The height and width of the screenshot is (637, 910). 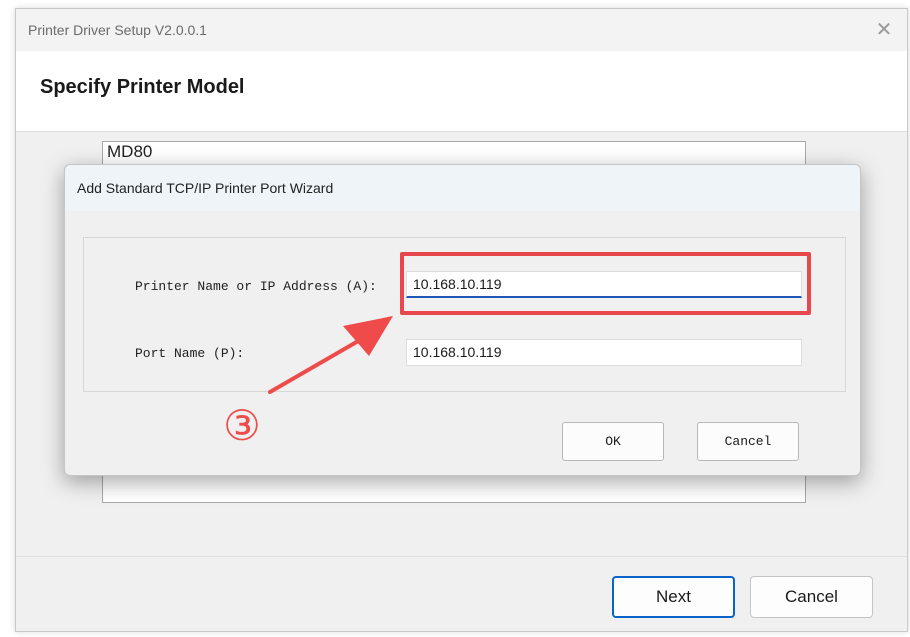 I want to click on arrow-shaft, so click(x=315, y=366).